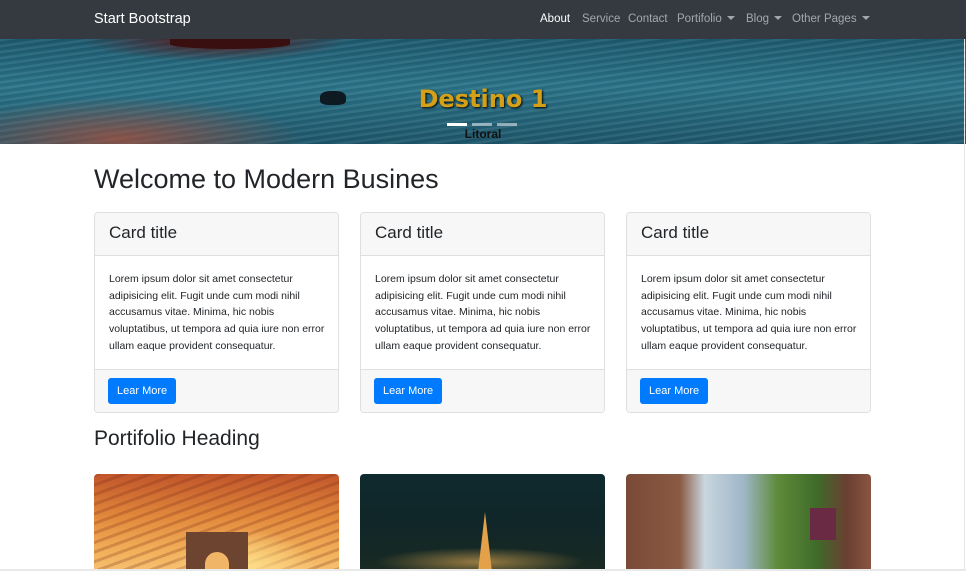 The image size is (966, 571). What do you see at coordinates (823, 524) in the screenshot?
I see `street-sign-shape` at bounding box center [823, 524].